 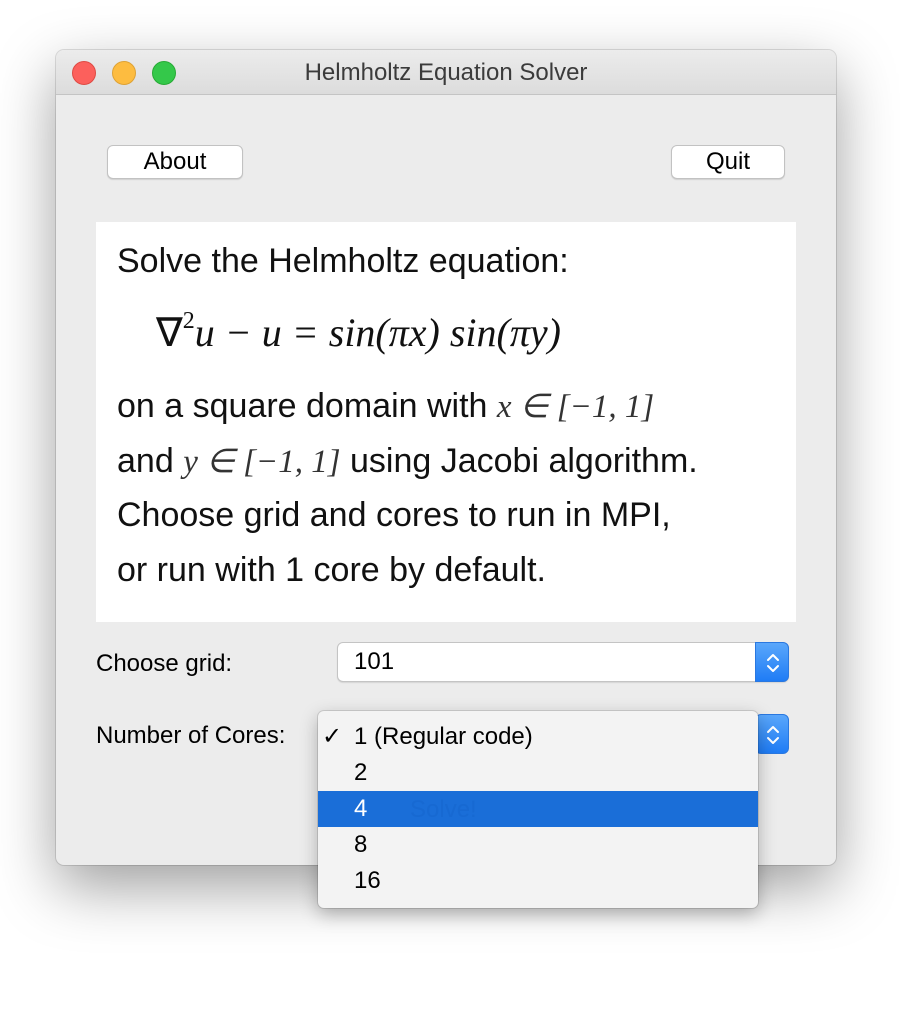 What do you see at coordinates (443, 810) in the screenshot?
I see `solve-button: Solve!` at bounding box center [443, 810].